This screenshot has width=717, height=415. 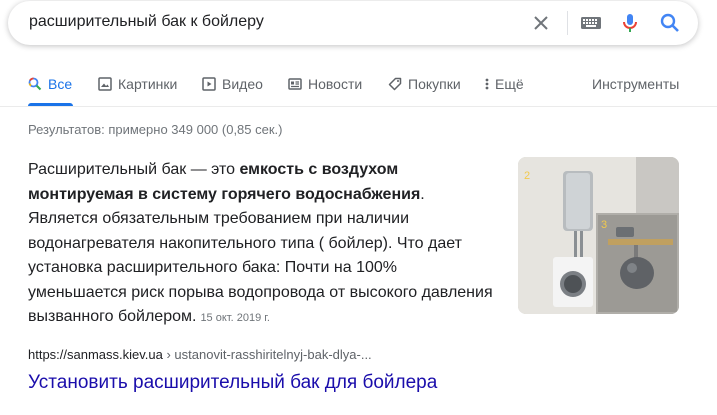 What do you see at coordinates (209, 84) in the screenshot?
I see `video-icon` at bounding box center [209, 84].